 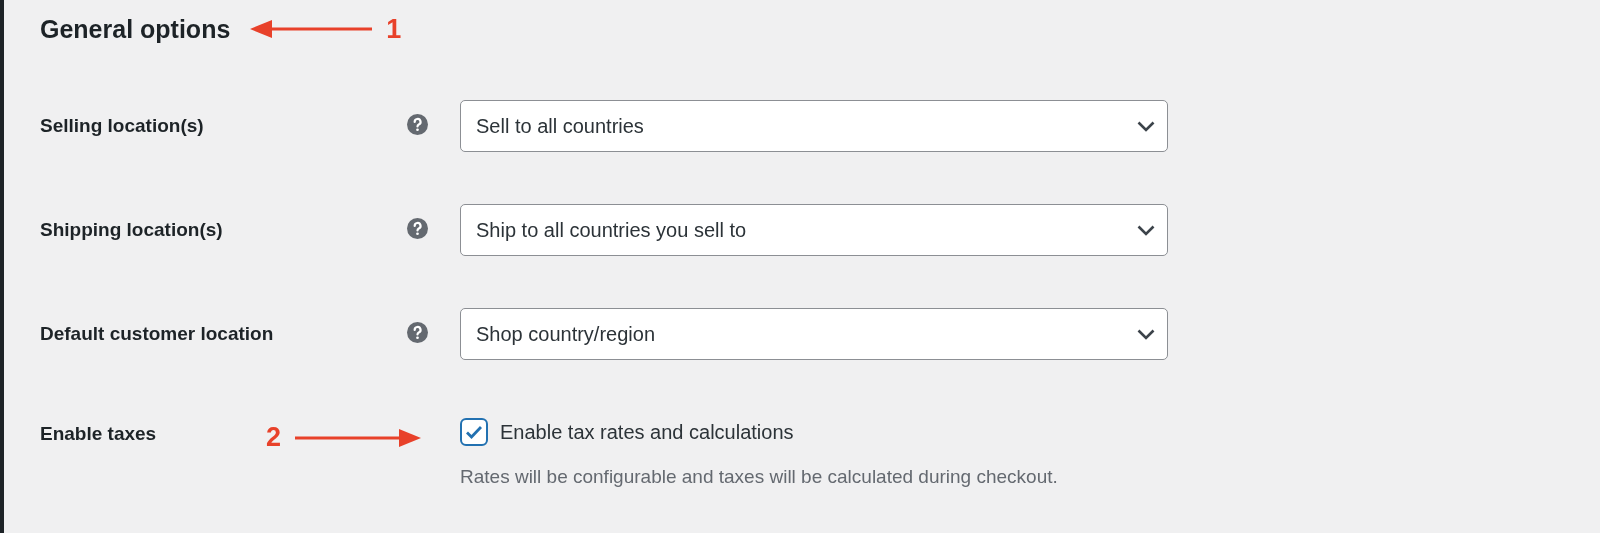 I want to click on dropdown-select: Ship to all countries you sell to, so click(x=814, y=230).